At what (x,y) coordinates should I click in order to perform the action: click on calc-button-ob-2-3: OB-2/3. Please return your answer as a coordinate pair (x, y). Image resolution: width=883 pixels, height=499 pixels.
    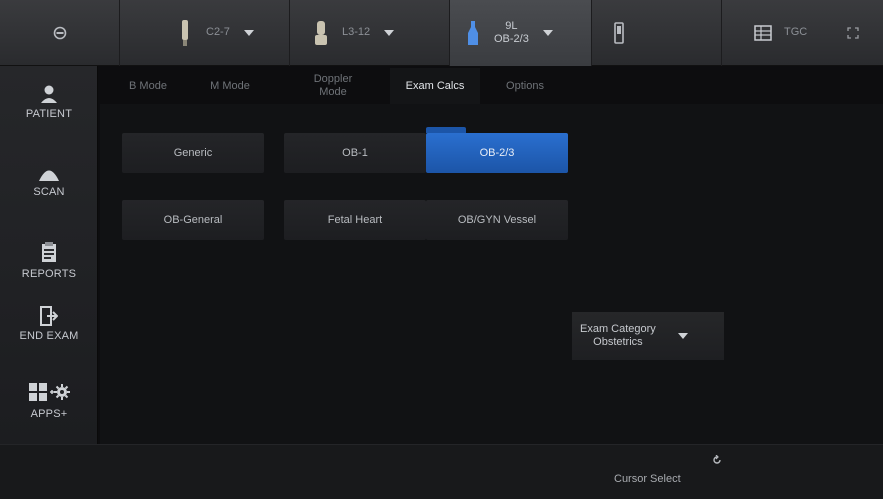
    Looking at the image, I should click on (497, 150).